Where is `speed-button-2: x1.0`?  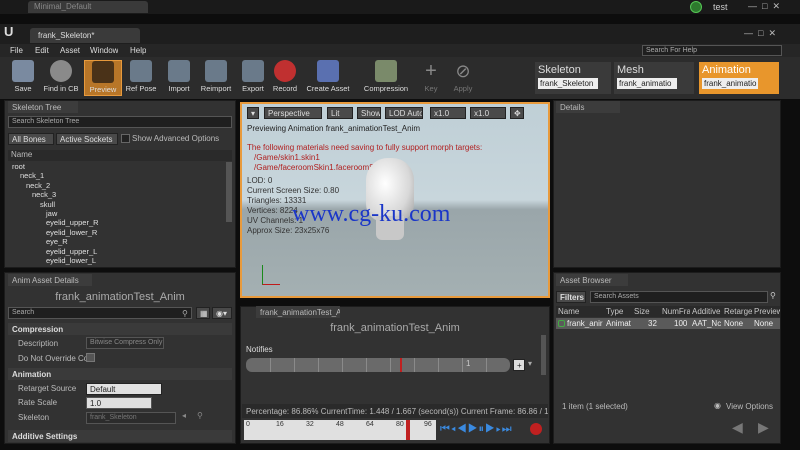
speed-button-2: x1.0 is located at coordinates (488, 113).